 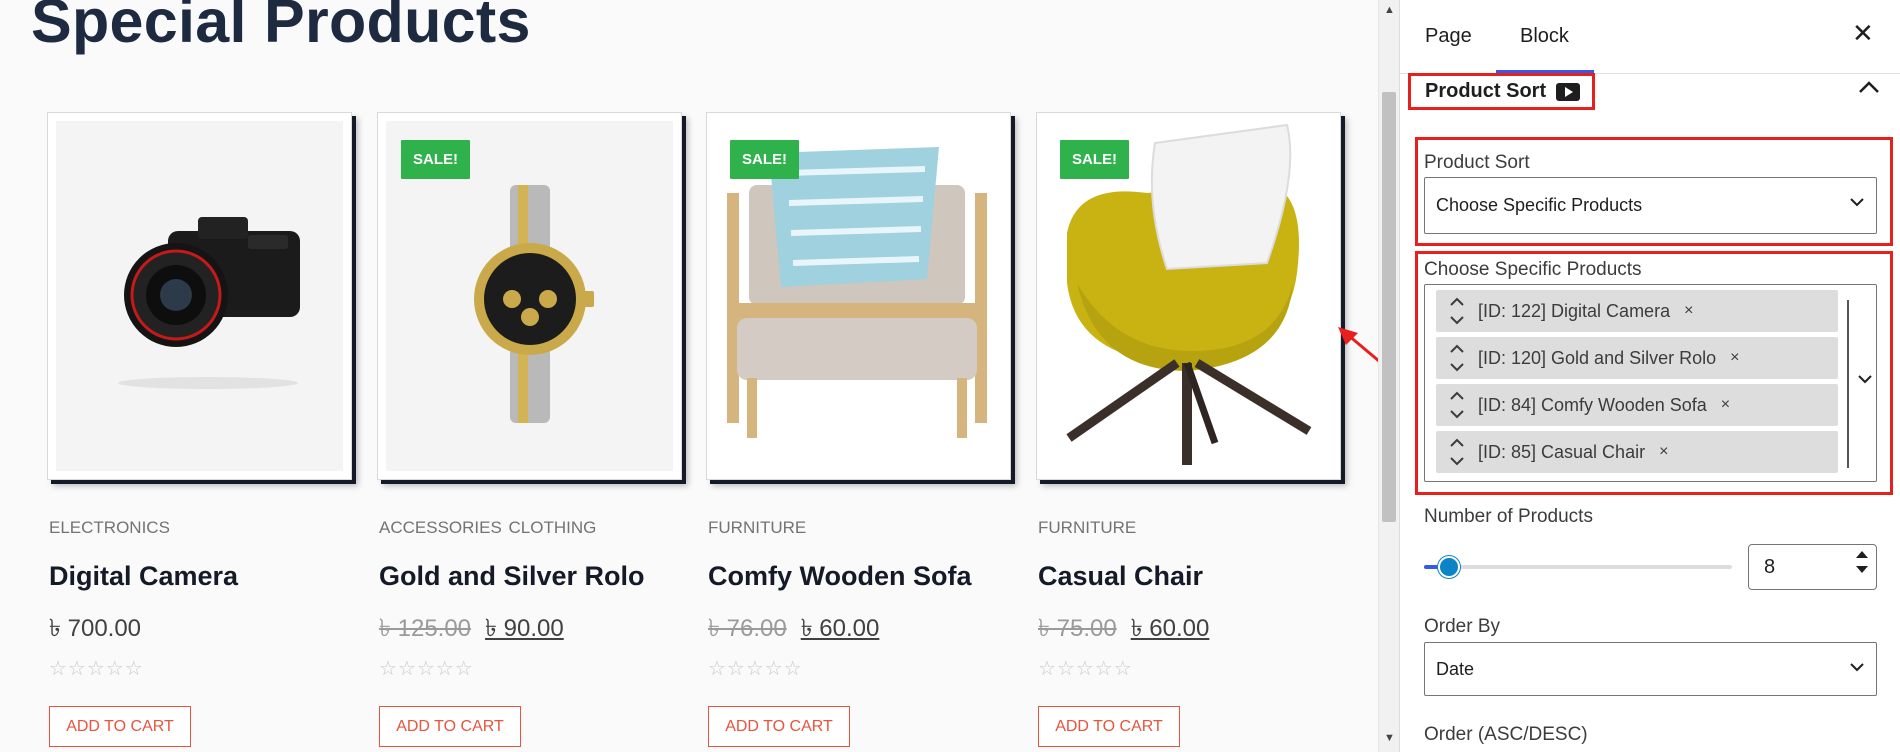 I want to click on product-category: ACCESSORIES CLOTHING, so click(x=487, y=528).